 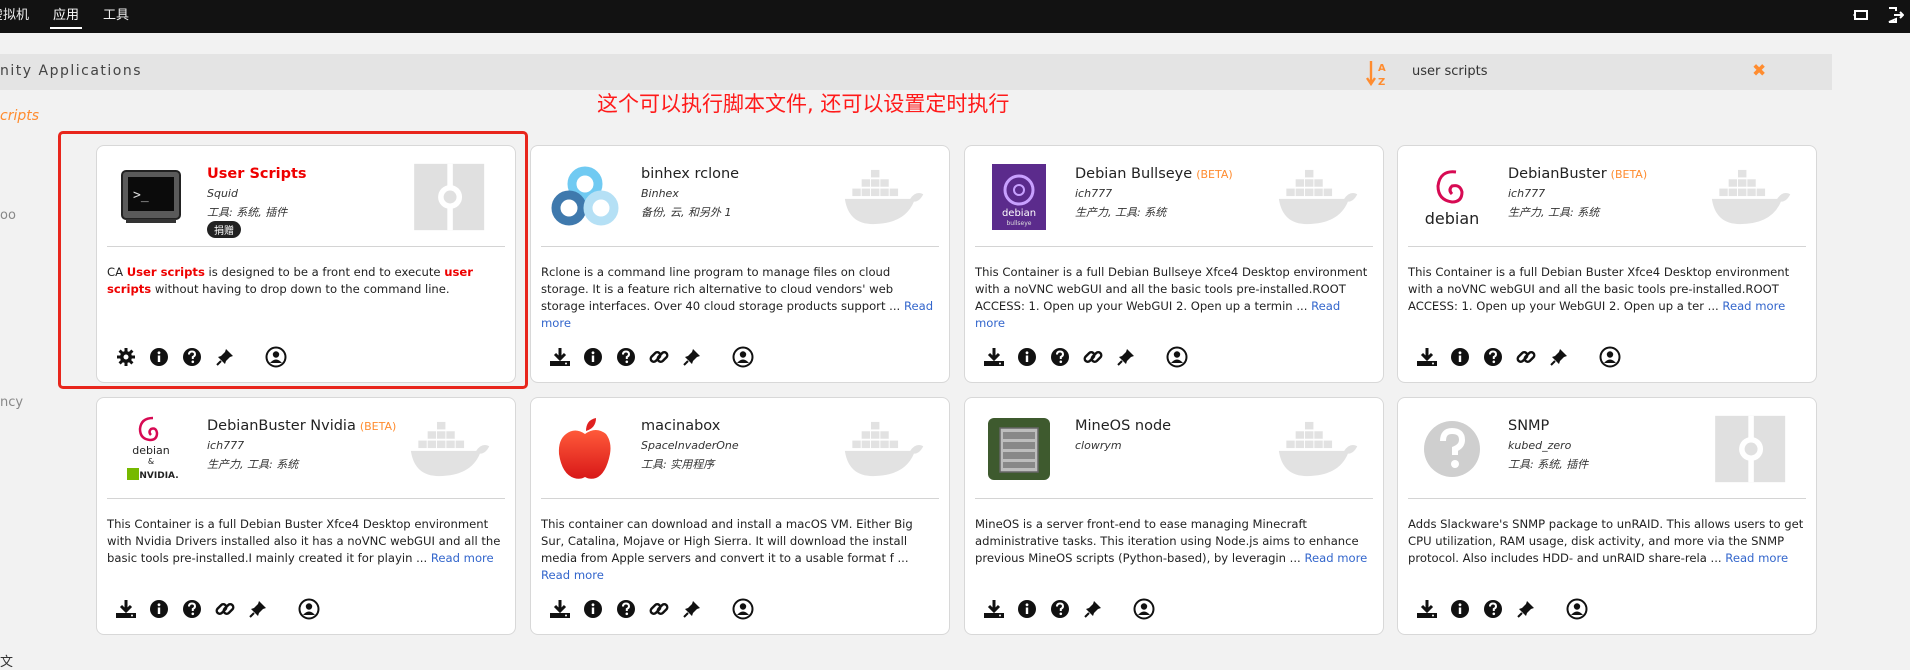 What do you see at coordinates (116, 16) in the screenshot?
I see `nav-item-tools: 工具` at bounding box center [116, 16].